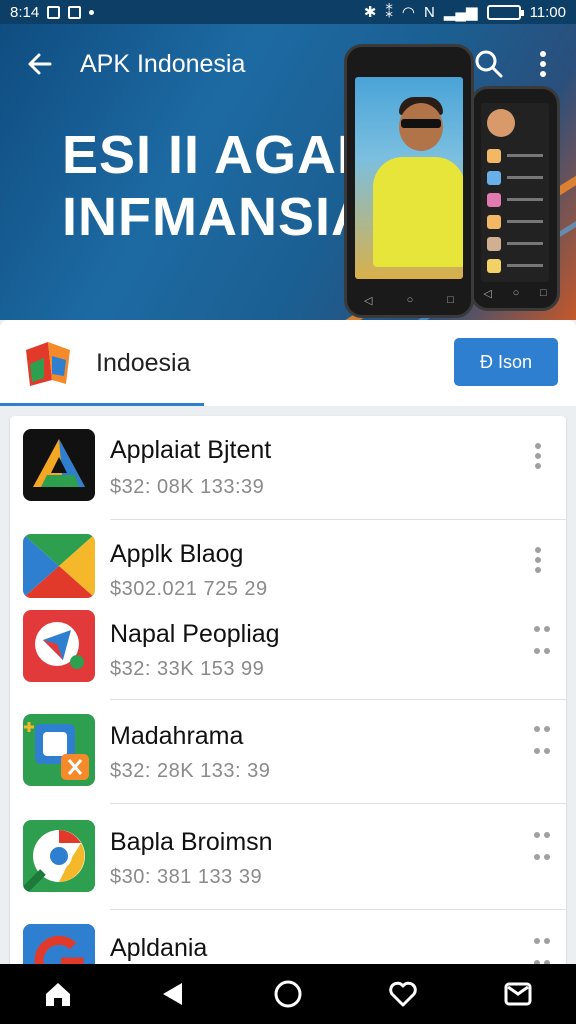 This screenshot has width=576, height=1024. I want to click on tab-indonesia: Indoesia, so click(143, 363).